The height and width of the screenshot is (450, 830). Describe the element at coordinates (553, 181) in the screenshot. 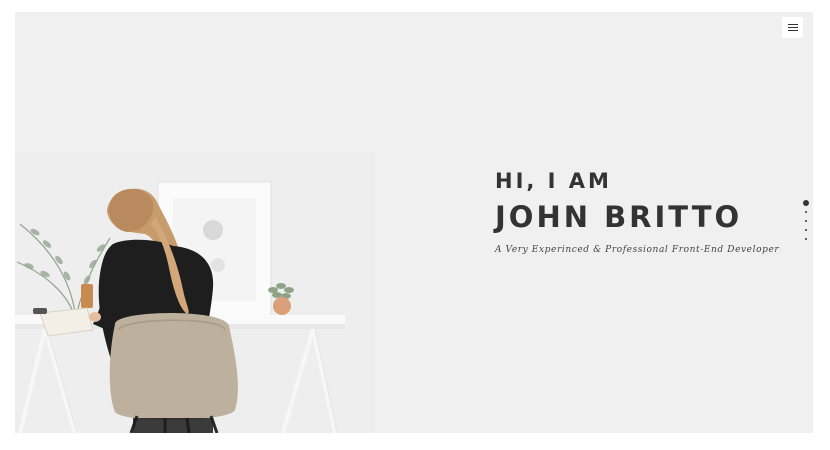

I see `hero-greeting: HI, I AM` at that location.